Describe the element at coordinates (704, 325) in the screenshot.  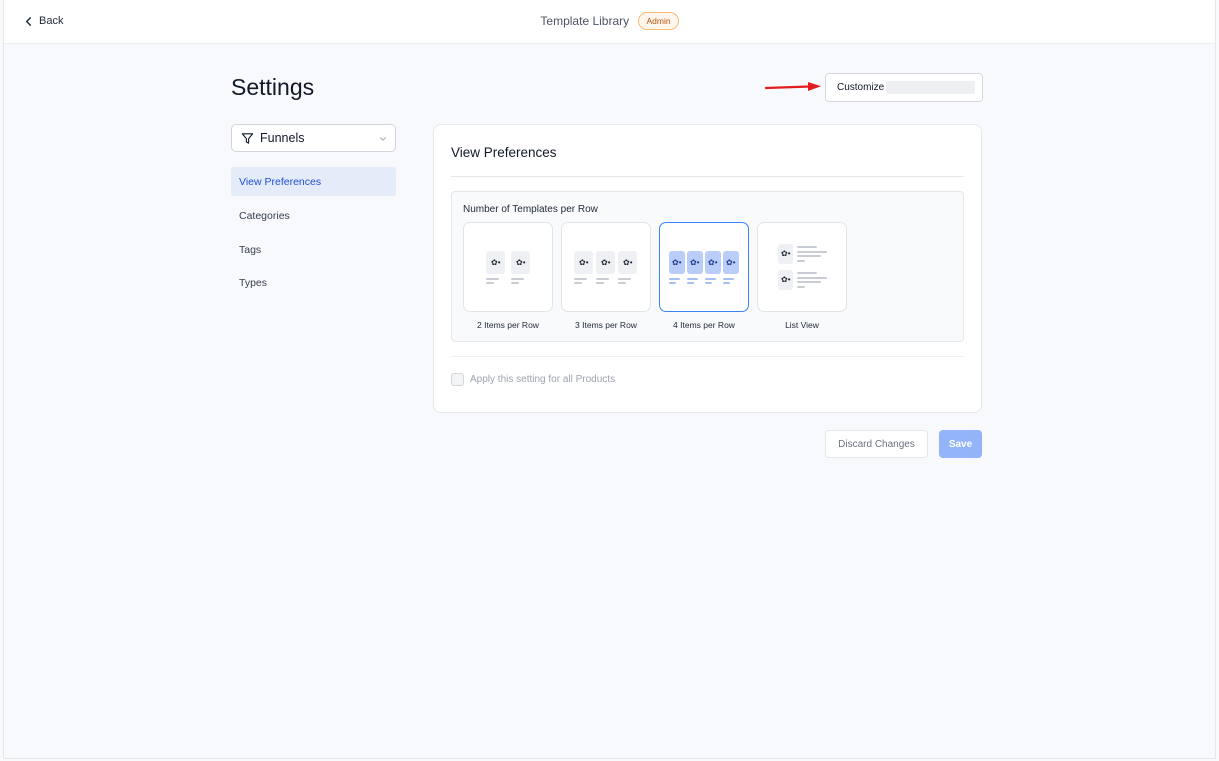
I see `option-label: 4 Items per Row` at that location.